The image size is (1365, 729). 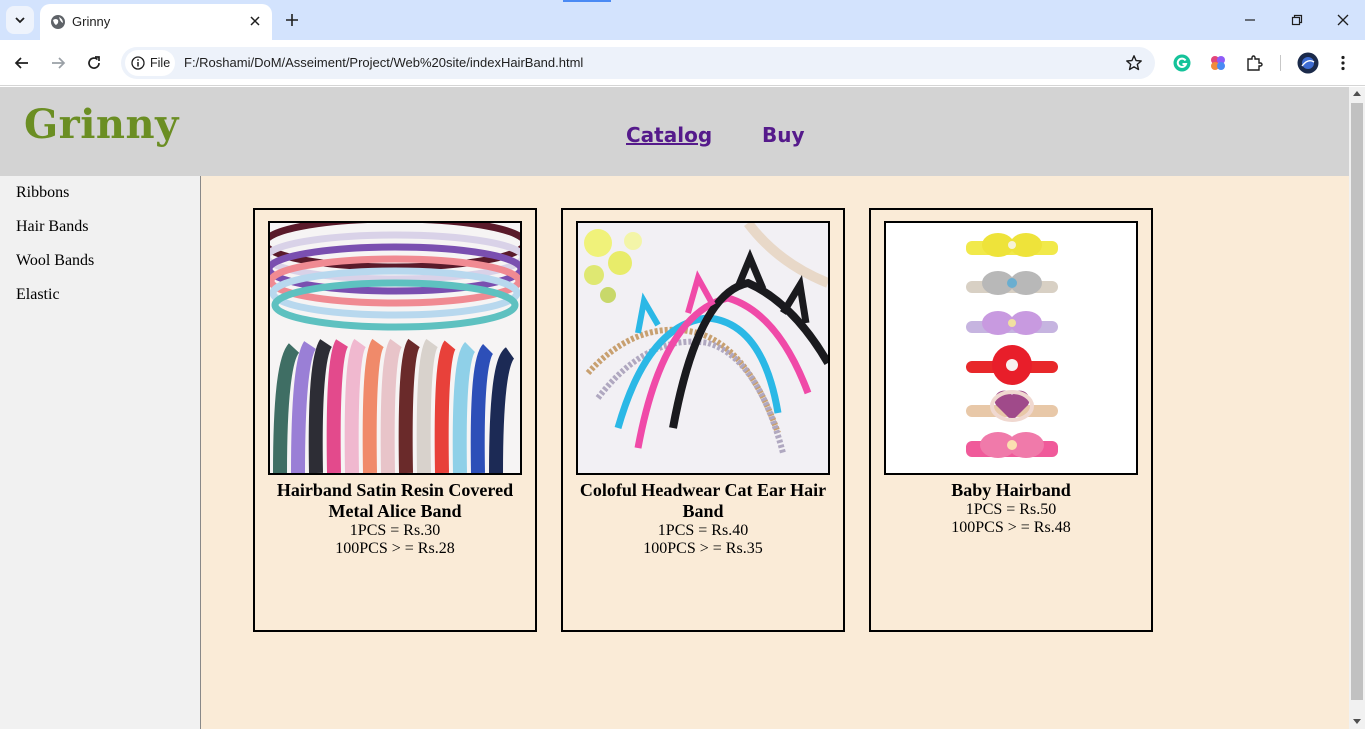 What do you see at coordinates (52, 227) in the screenshot?
I see `sidebar-item-hair-bands: Hair Bands` at bounding box center [52, 227].